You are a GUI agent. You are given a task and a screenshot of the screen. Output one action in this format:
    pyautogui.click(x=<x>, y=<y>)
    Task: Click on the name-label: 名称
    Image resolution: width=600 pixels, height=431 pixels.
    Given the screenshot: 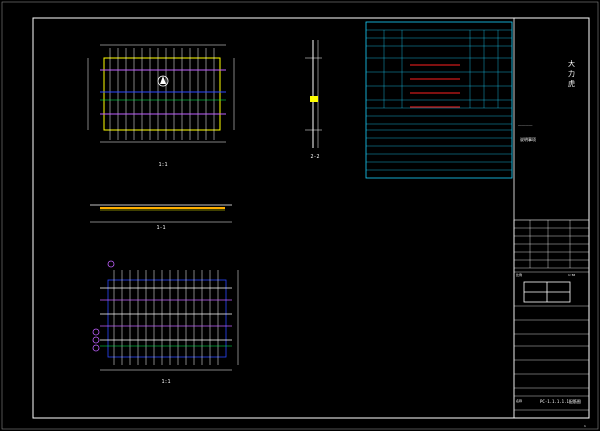 What is the action you would take?
    pyautogui.click(x=519, y=400)
    